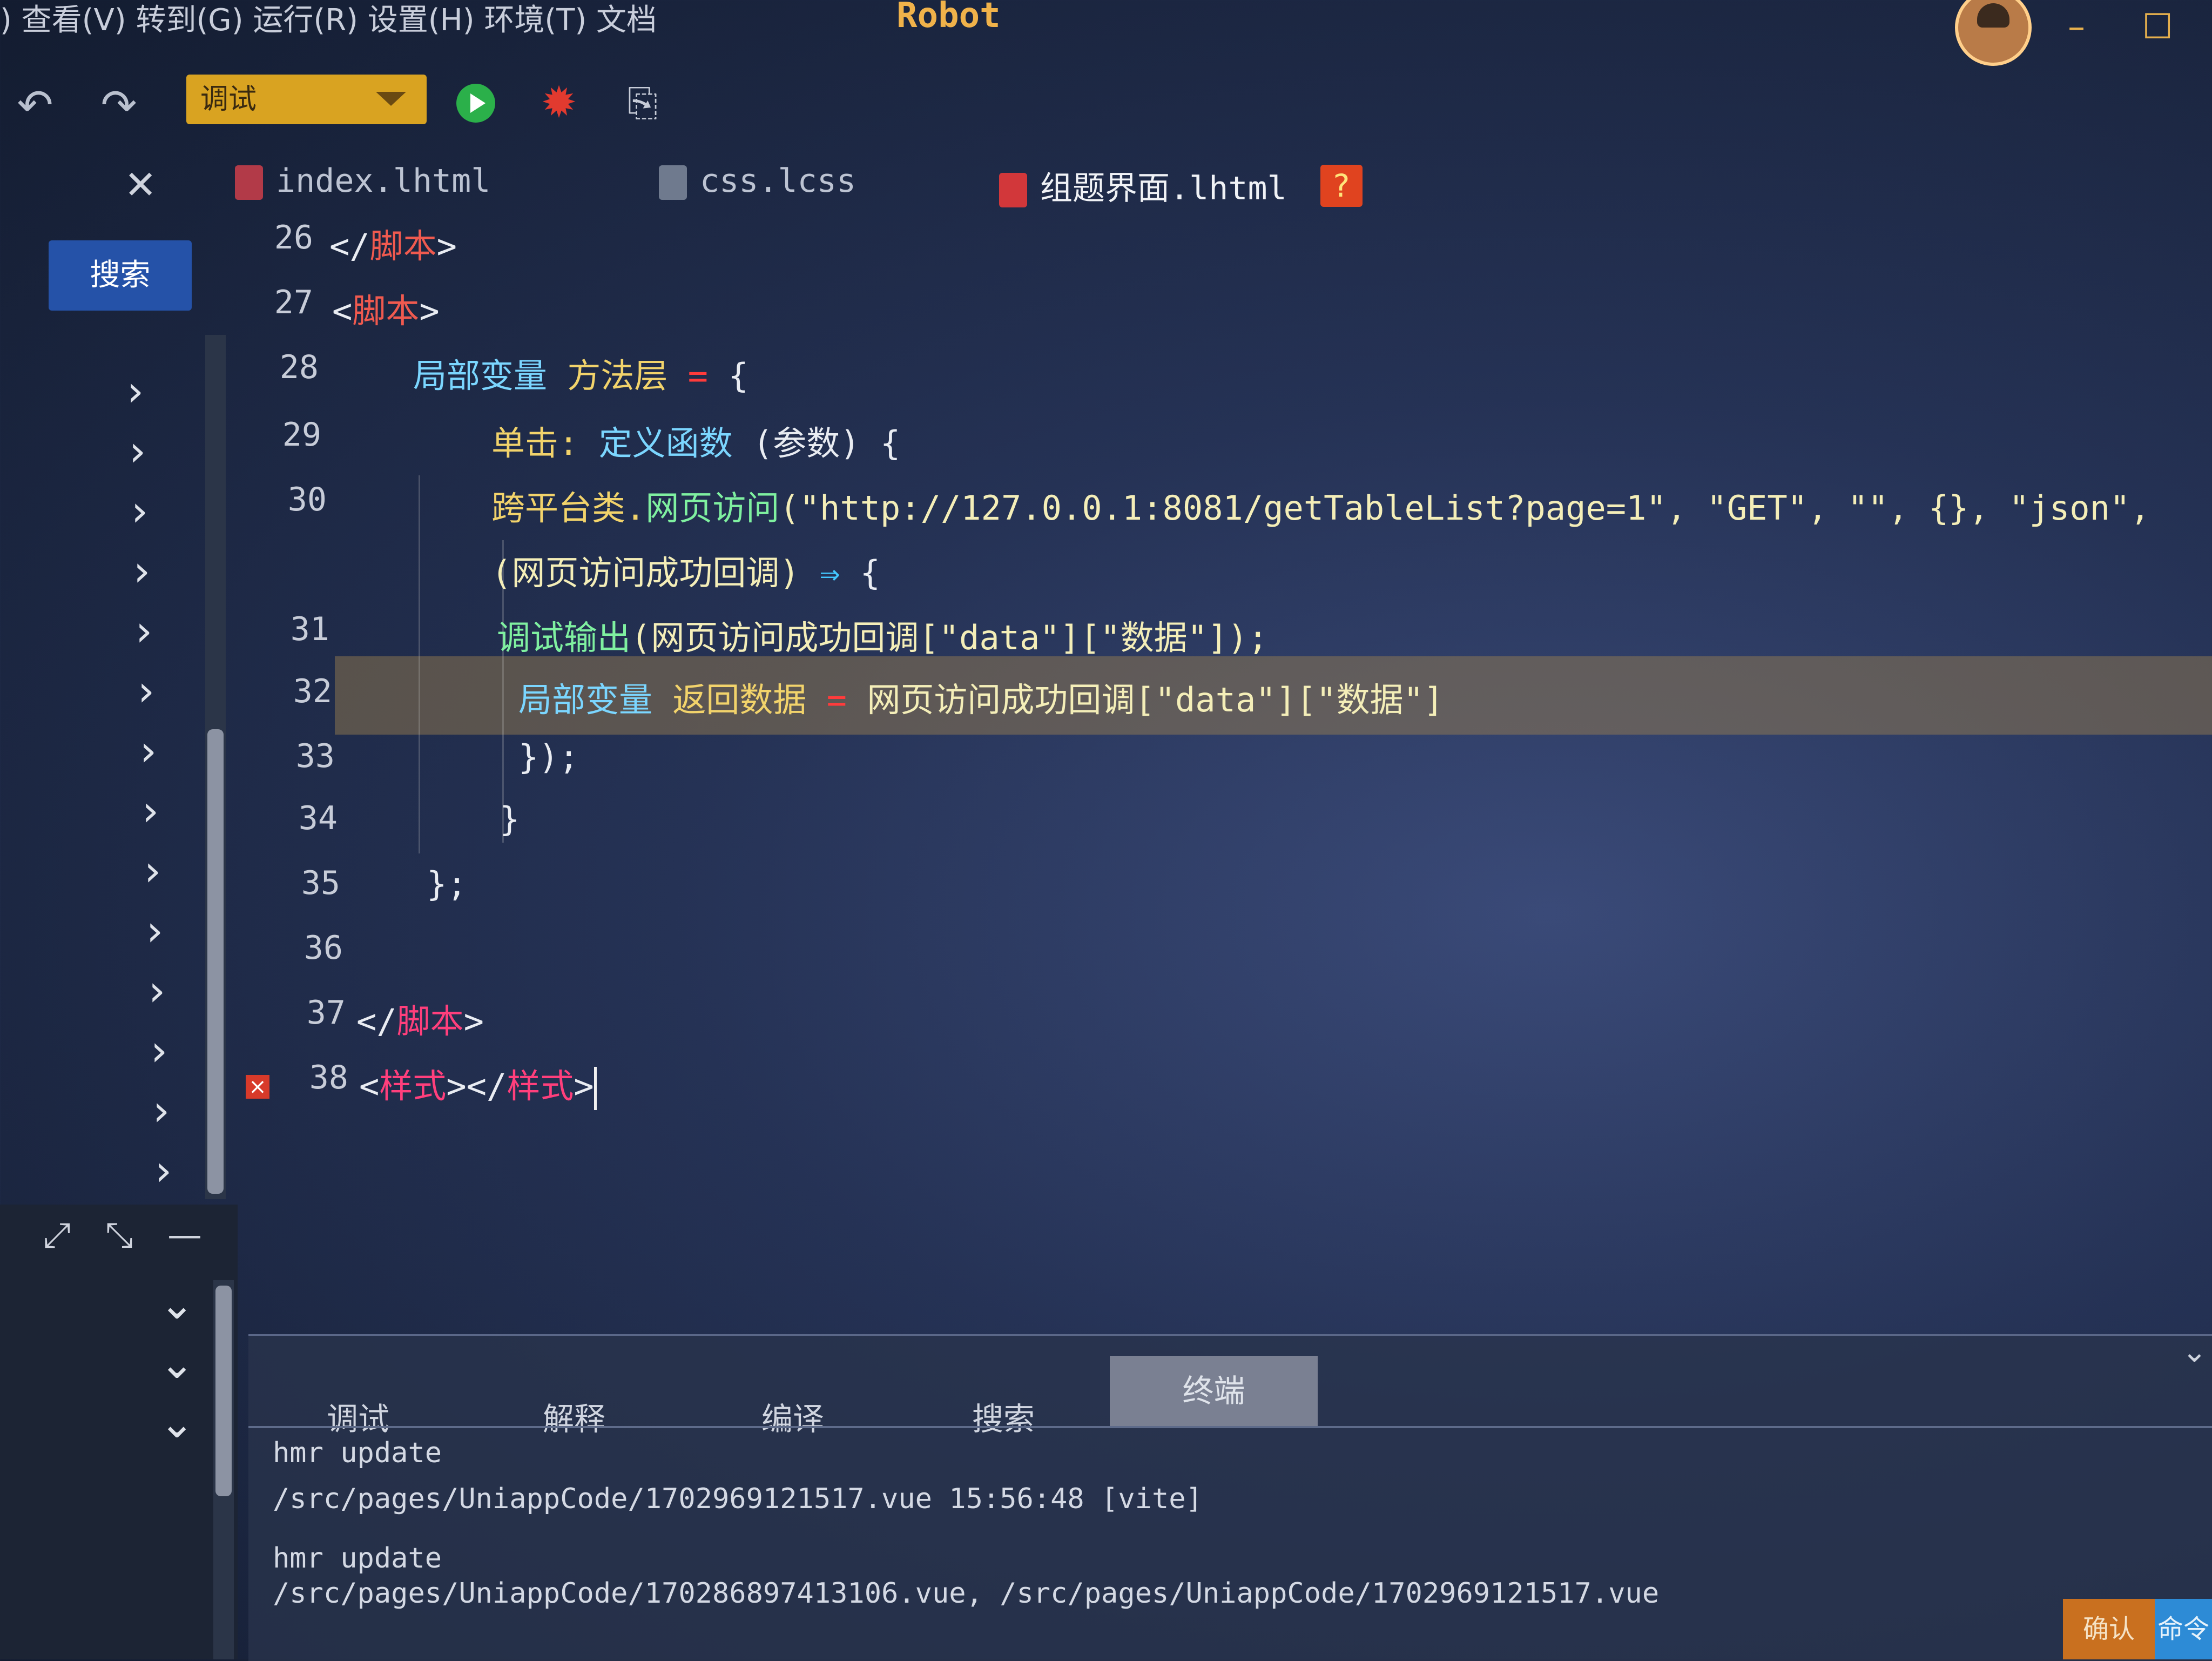  Describe the element at coordinates (1093, 637) in the screenshot. I see `code-token: ["data"]["数据"]);` at that location.